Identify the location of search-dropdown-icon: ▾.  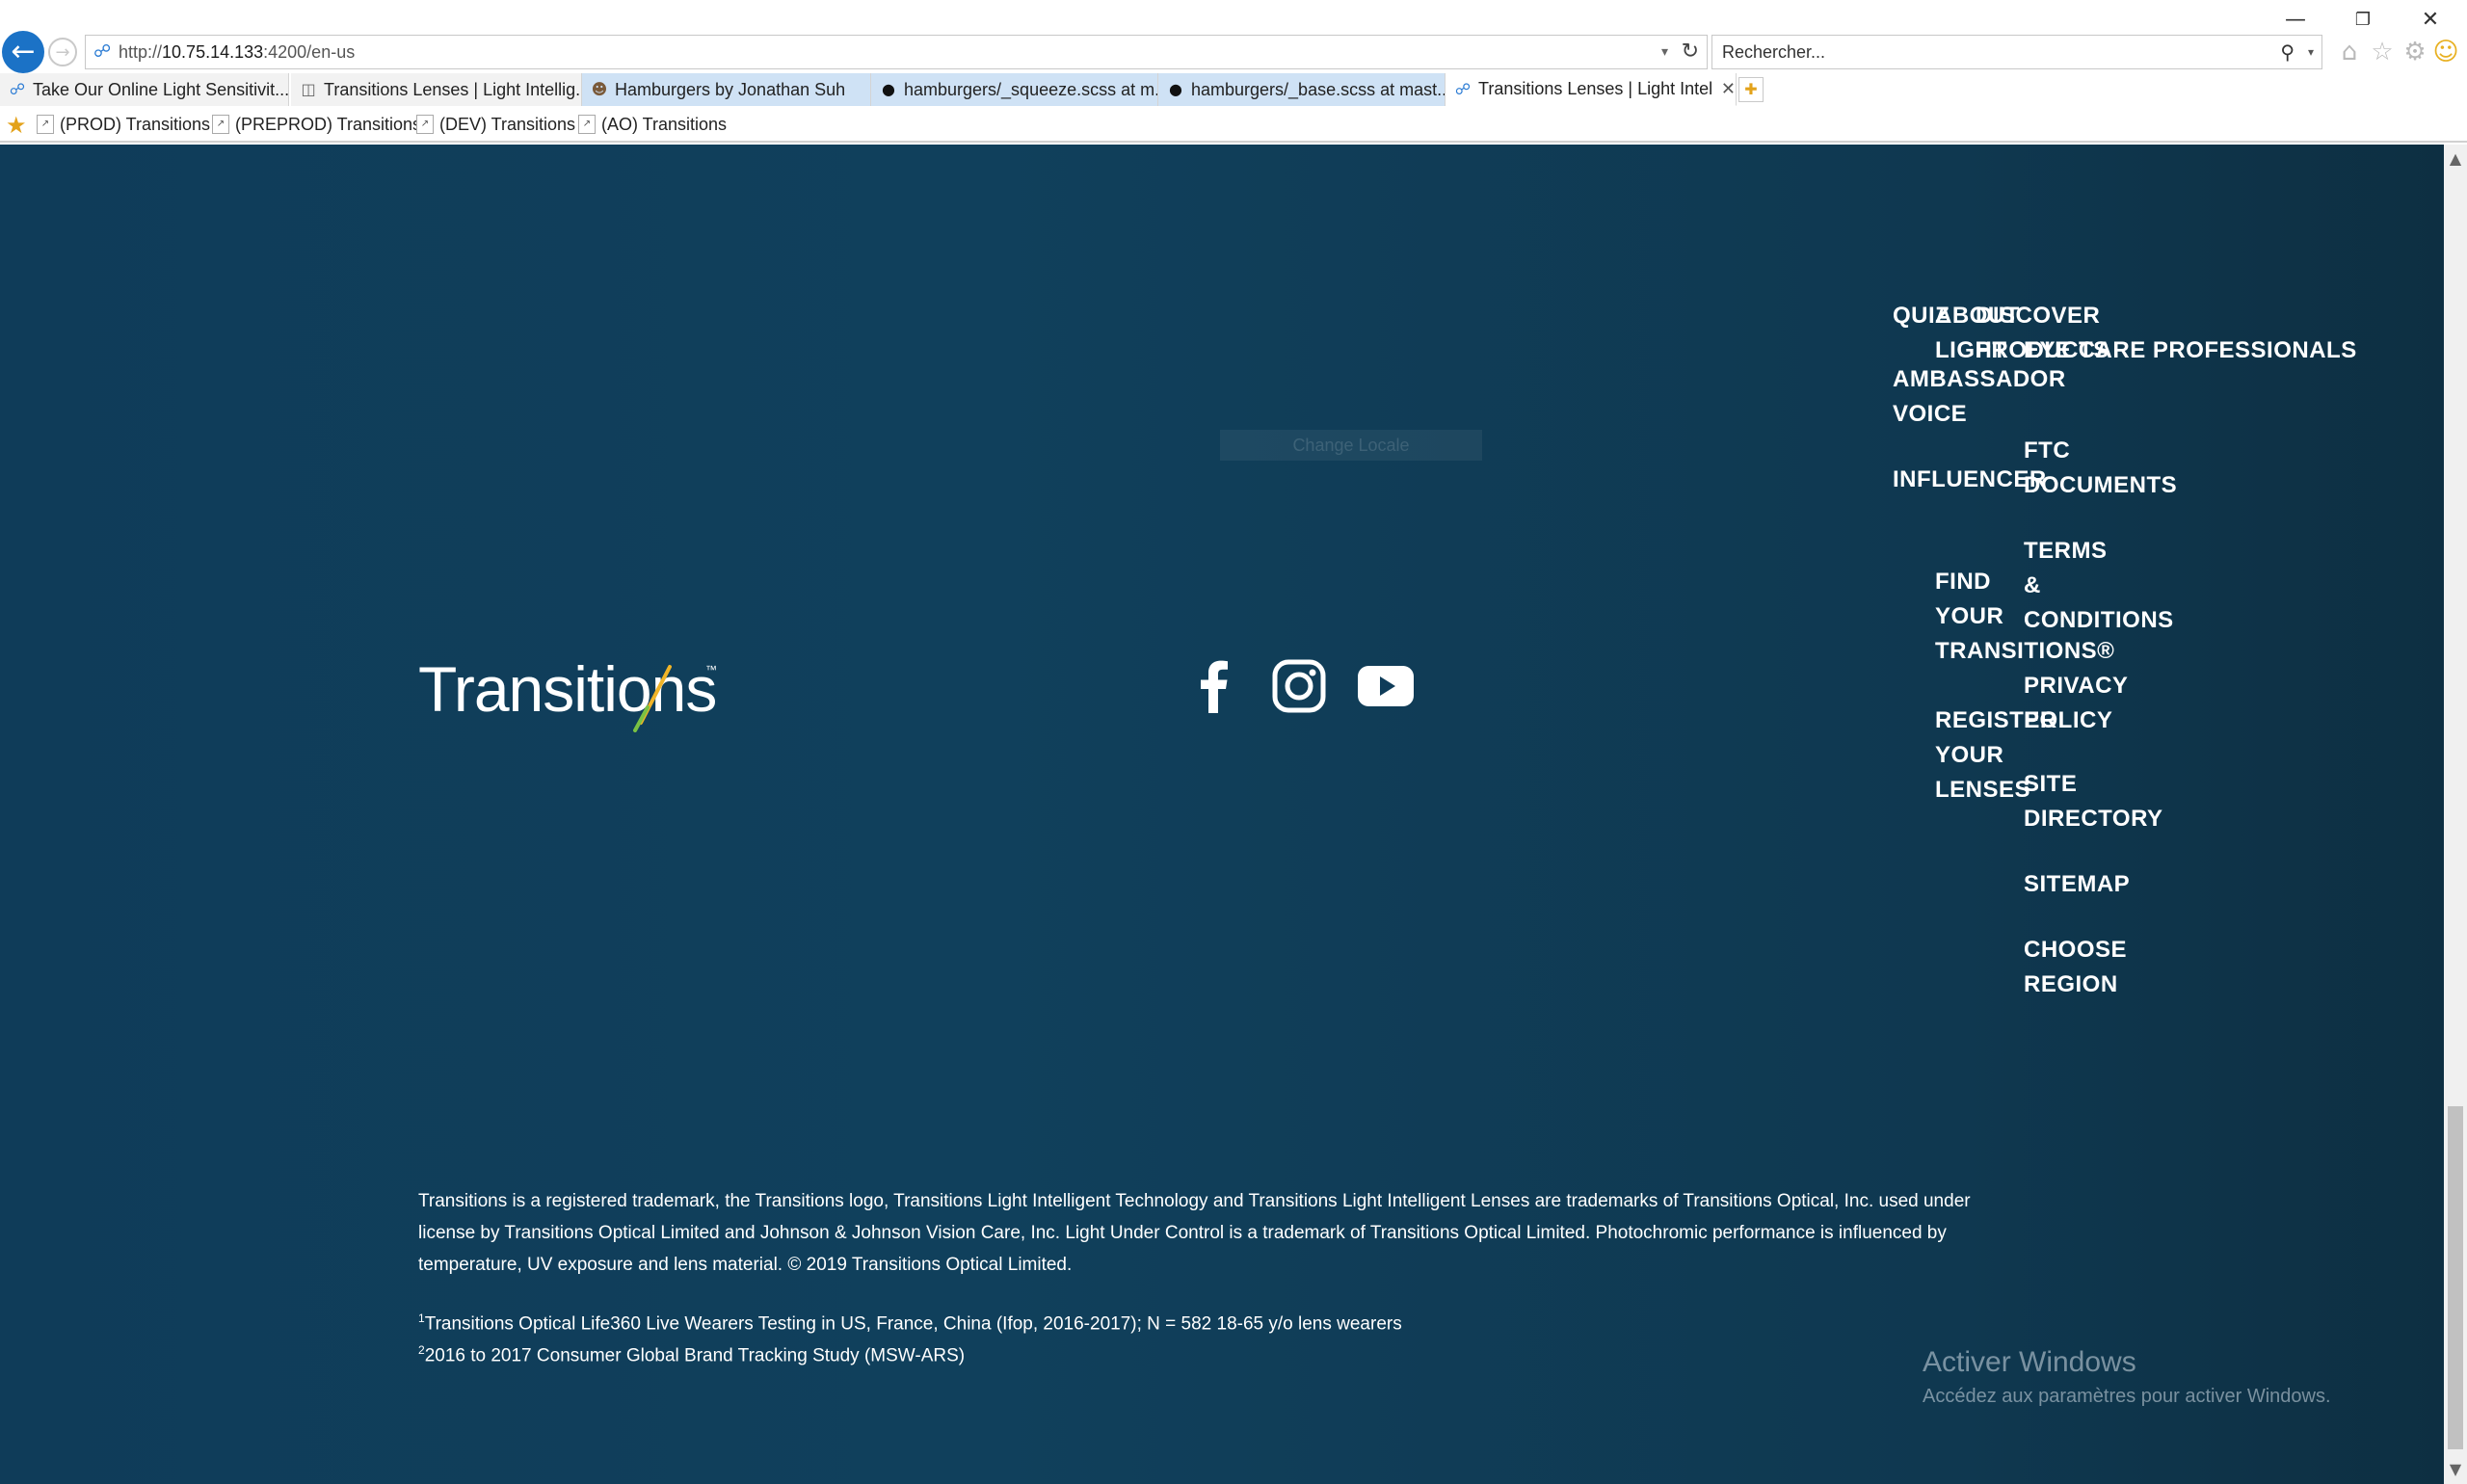
(2311, 52).